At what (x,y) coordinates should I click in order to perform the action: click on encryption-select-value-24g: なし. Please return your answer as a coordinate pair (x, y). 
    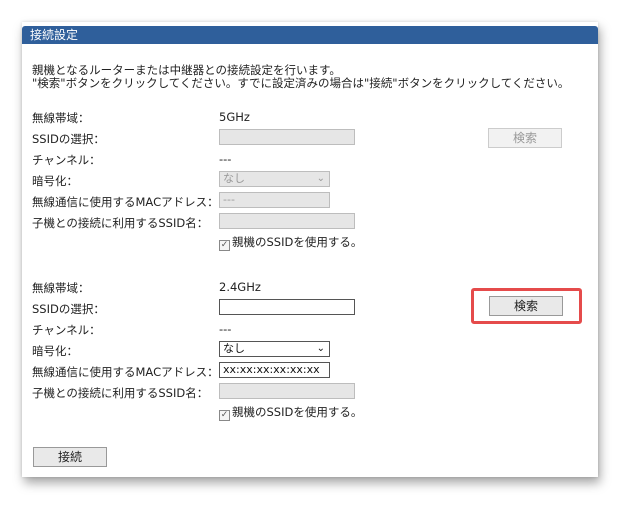
    Looking at the image, I should click on (234, 348).